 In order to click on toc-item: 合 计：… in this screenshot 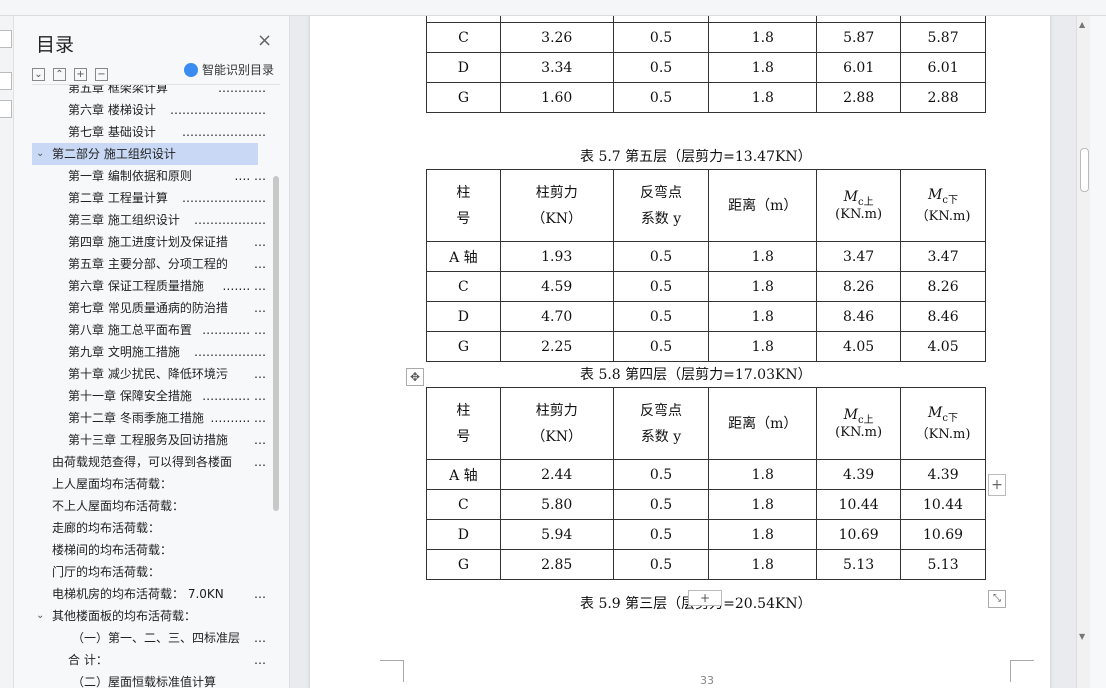, I will do `click(149, 660)`.